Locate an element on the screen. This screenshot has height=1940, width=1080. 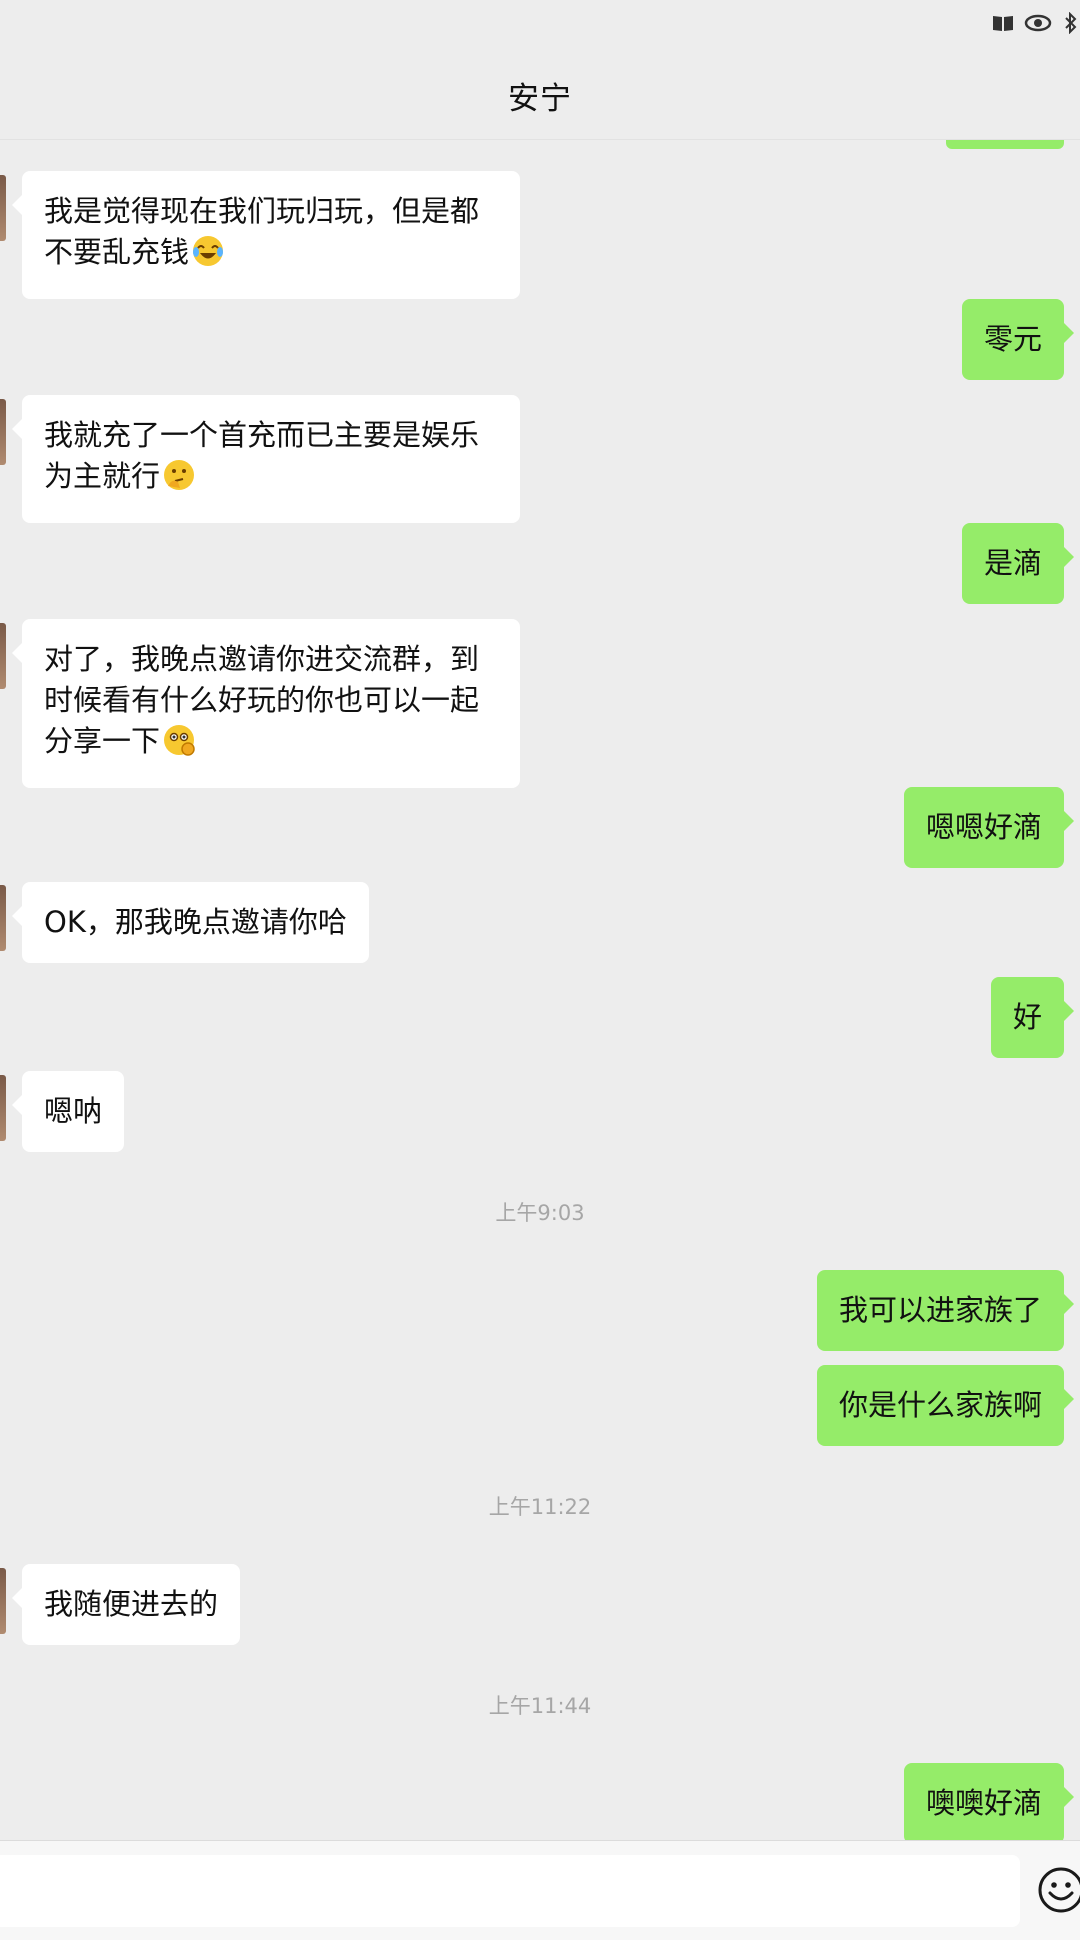
input-bar is located at coordinates (540, 1890).